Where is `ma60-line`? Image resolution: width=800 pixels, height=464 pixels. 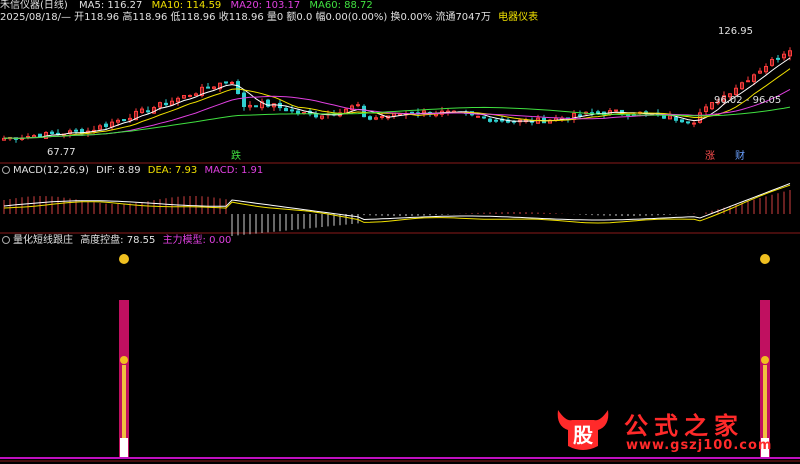 ma60-line is located at coordinates (397, 122).